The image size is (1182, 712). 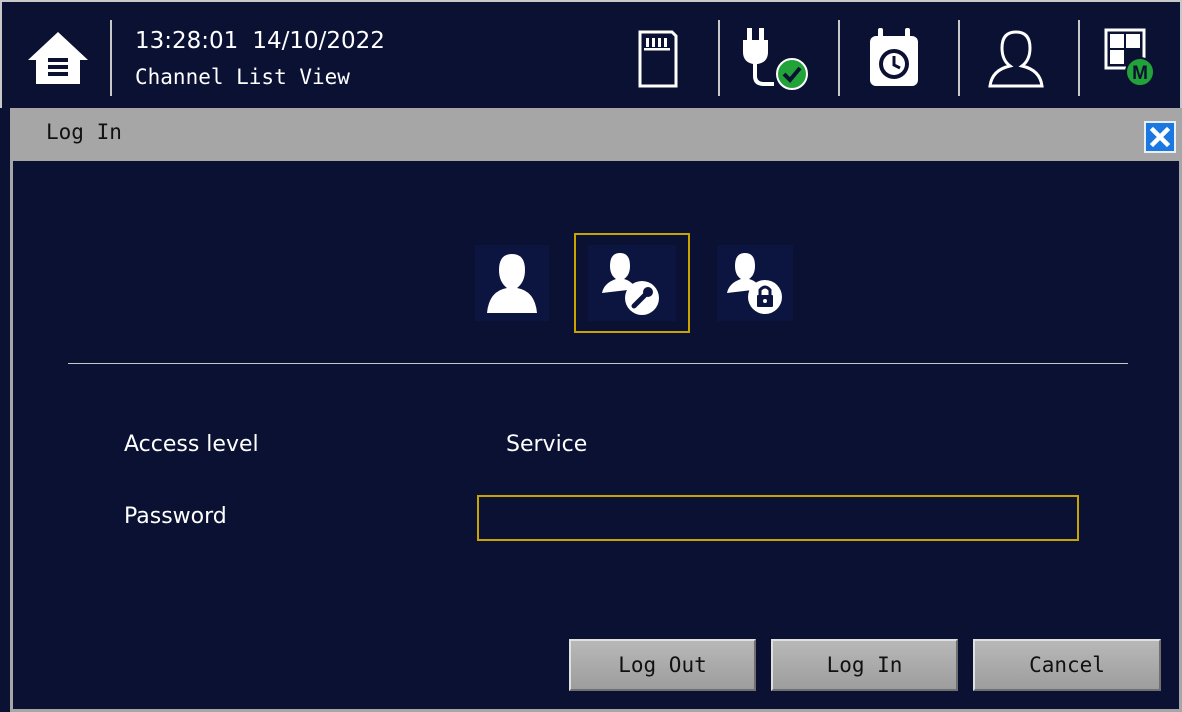 What do you see at coordinates (1129, 57) in the screenshot?
I see `dashboard-master-icon: M` at bounding box center [1129, 57].